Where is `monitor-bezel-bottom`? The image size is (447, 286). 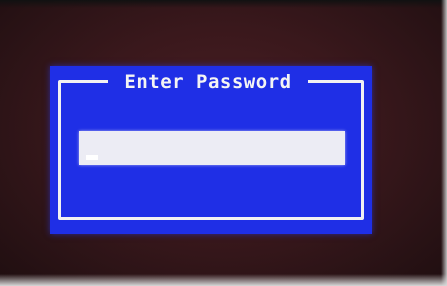
monitor-bezel-bottom is located at coordinates (223, 280).